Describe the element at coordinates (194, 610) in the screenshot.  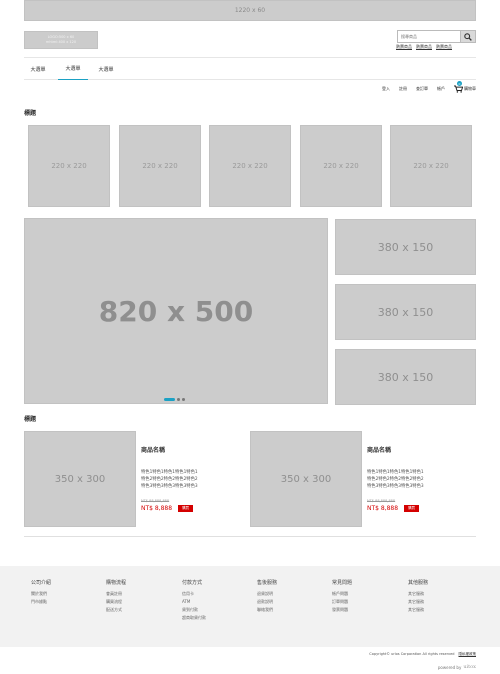
I see `footer-link: 貨到付款` at that location.